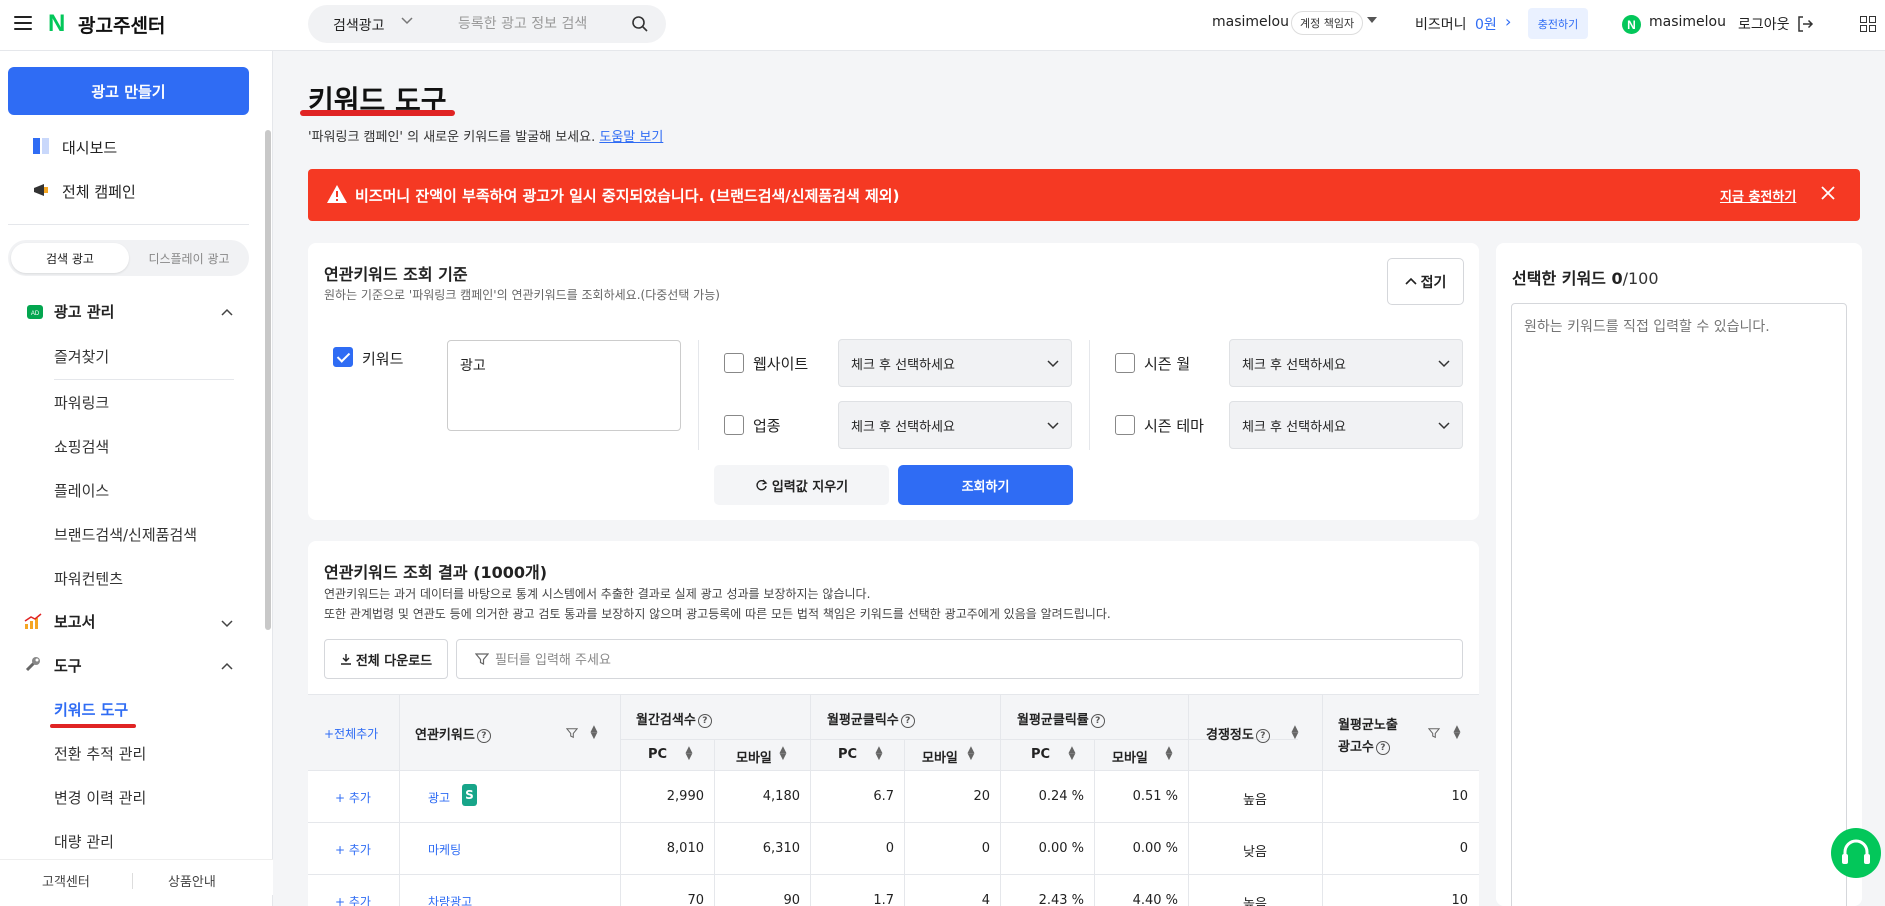 Image resolution: width=1885 pixels, height=906 pixels. I want to click on bizmoney-value: 0원, so click(1486, 24).